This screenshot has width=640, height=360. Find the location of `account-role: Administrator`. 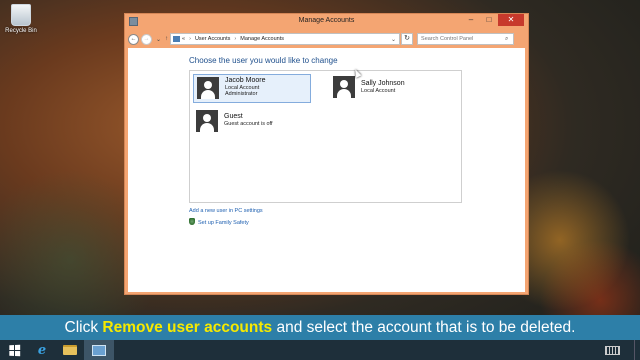

account-role: Administrator is located at coordinates (241, 94).